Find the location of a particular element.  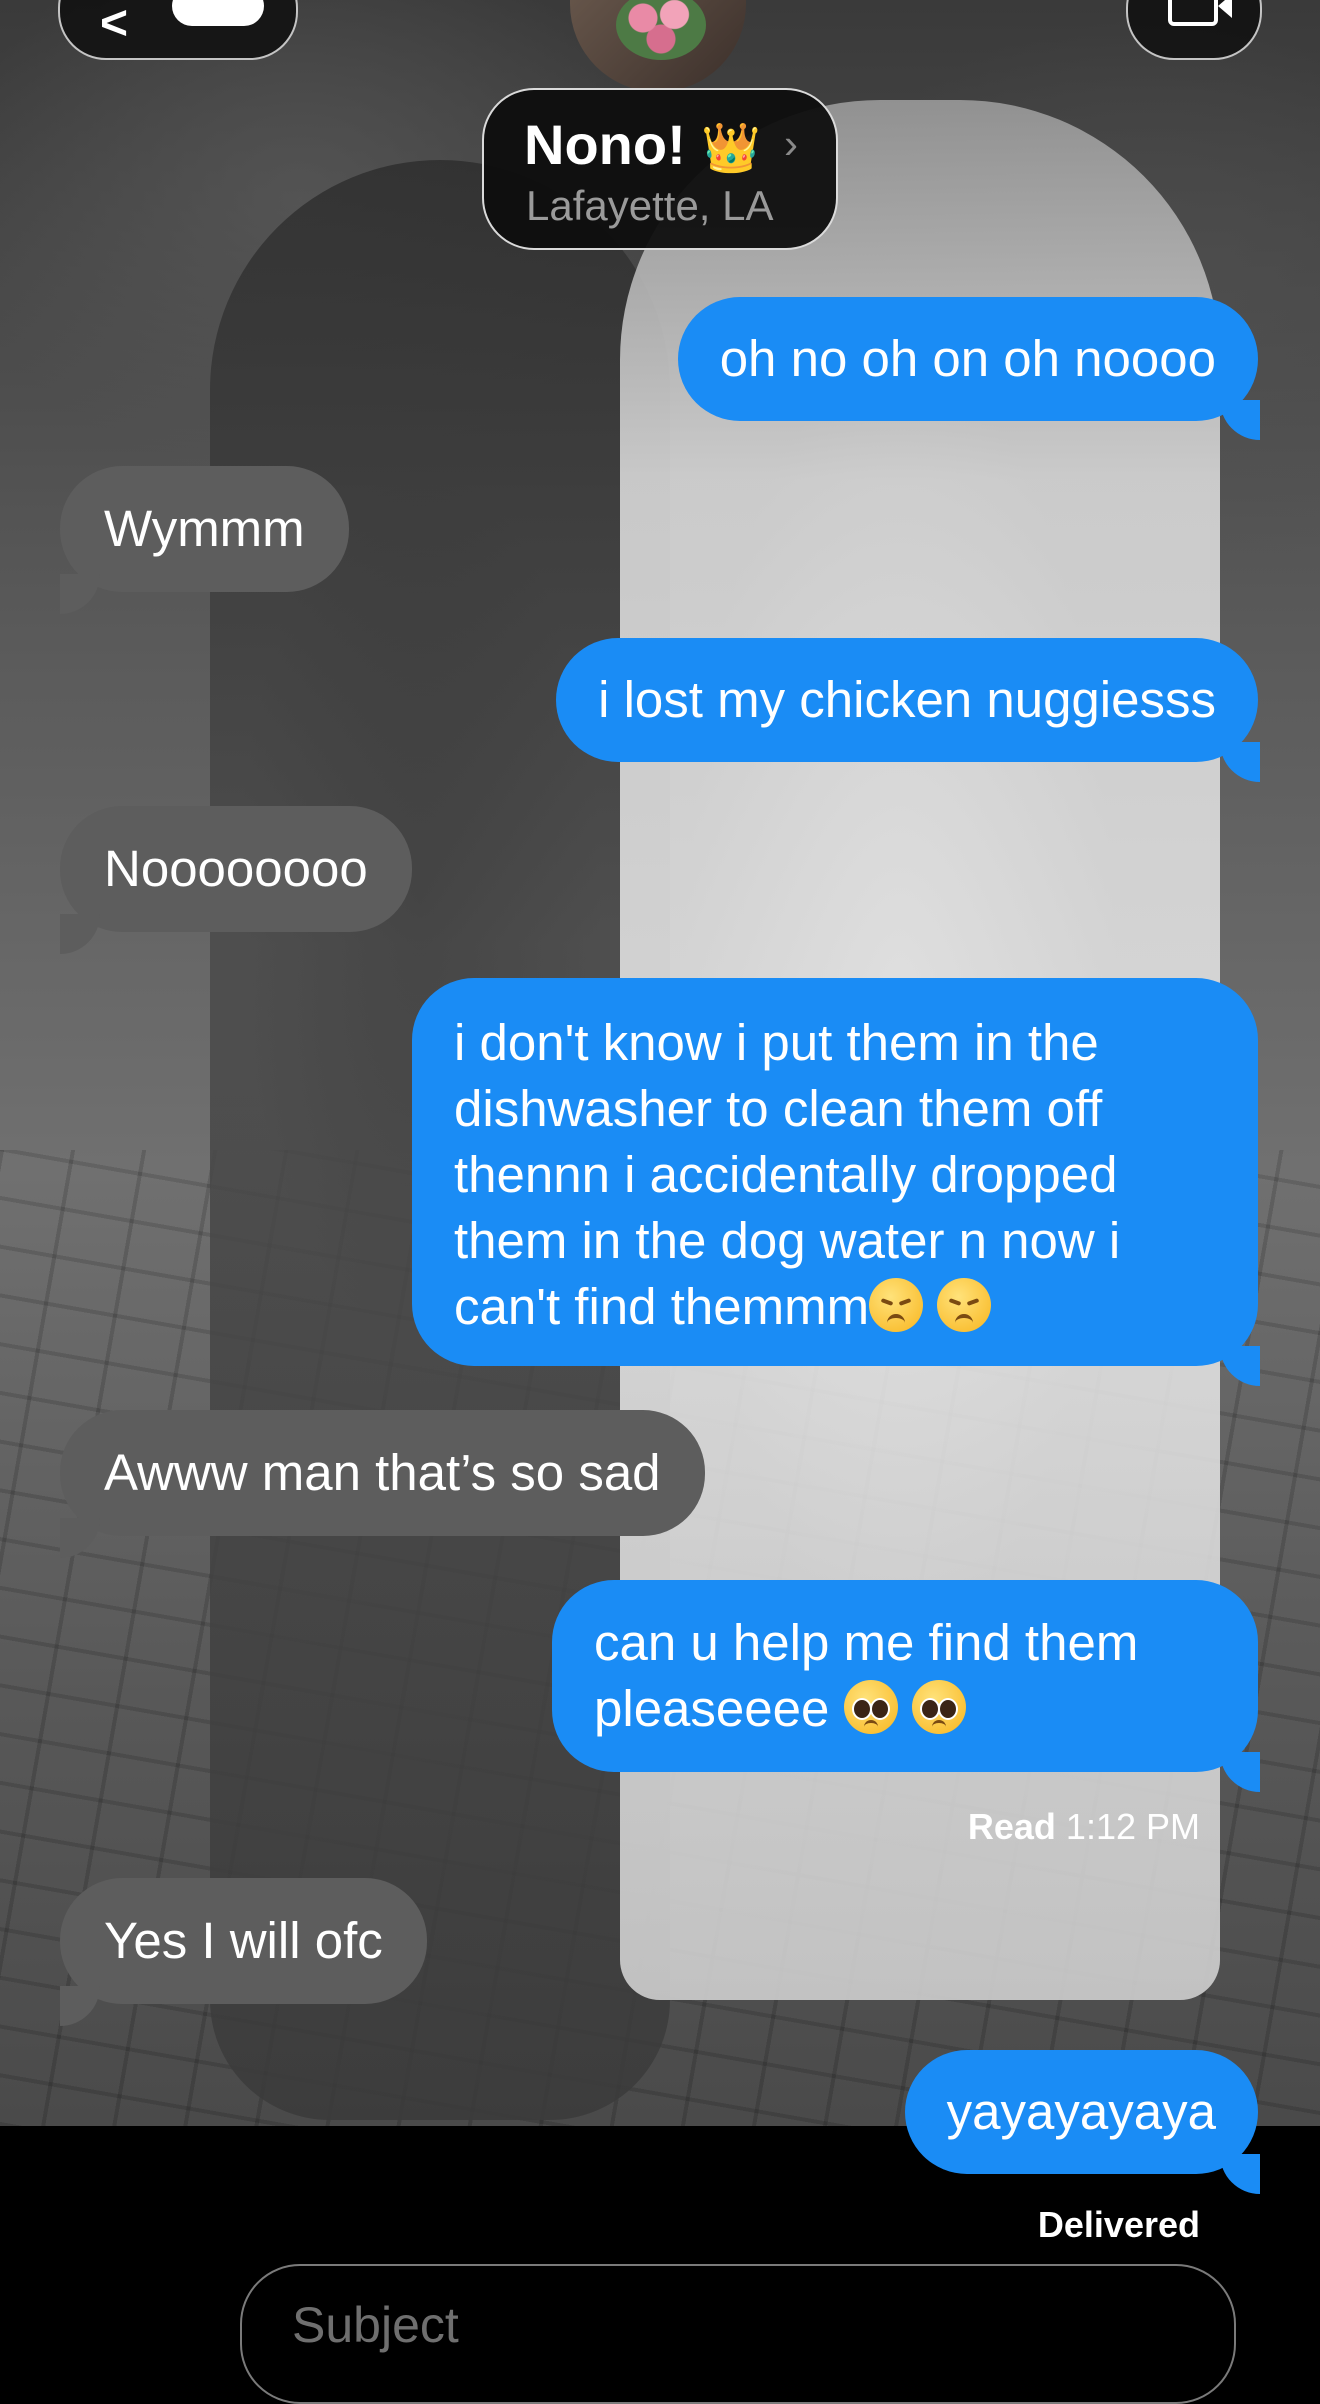

message-text: i don't know i put them in the is located at coordinates (776, 1042).